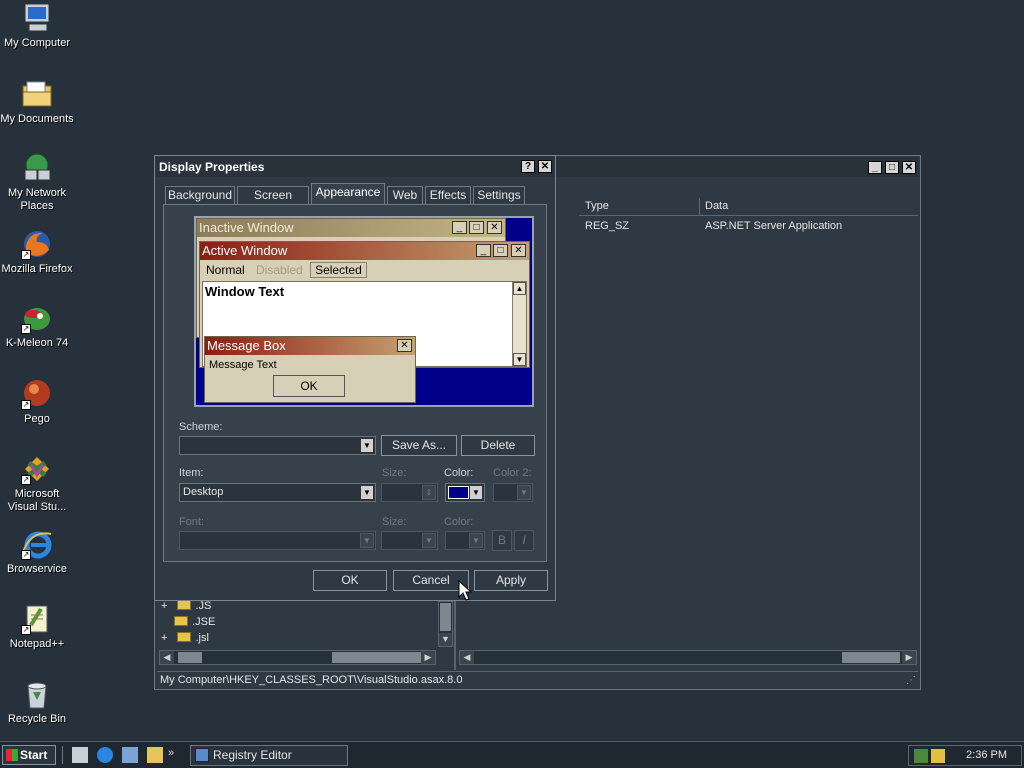  Describe the element at coordinates (37, 627) in the screenshot. I see `desktop-icon-notepad-plus: ↗ Notepad++` at that location.